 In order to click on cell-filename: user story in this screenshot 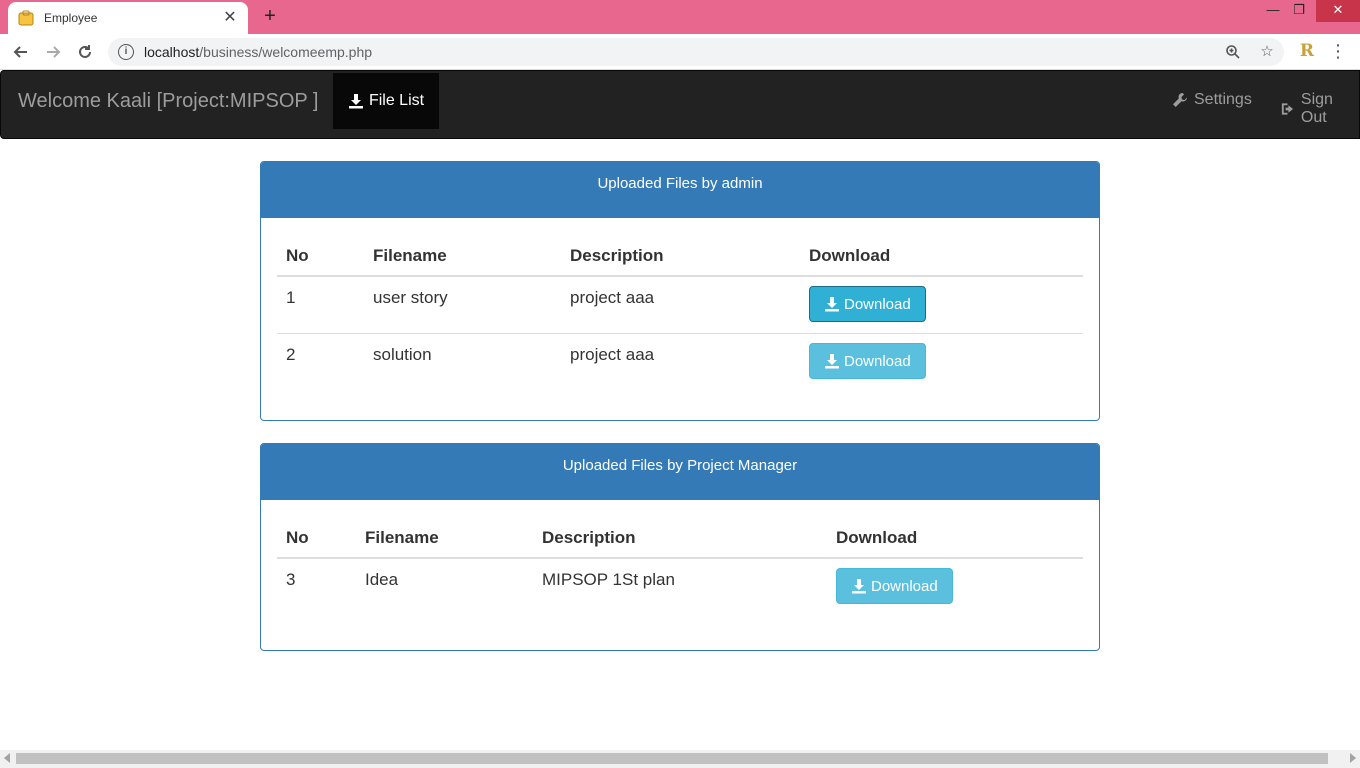, I will do `click(410, 297)`.